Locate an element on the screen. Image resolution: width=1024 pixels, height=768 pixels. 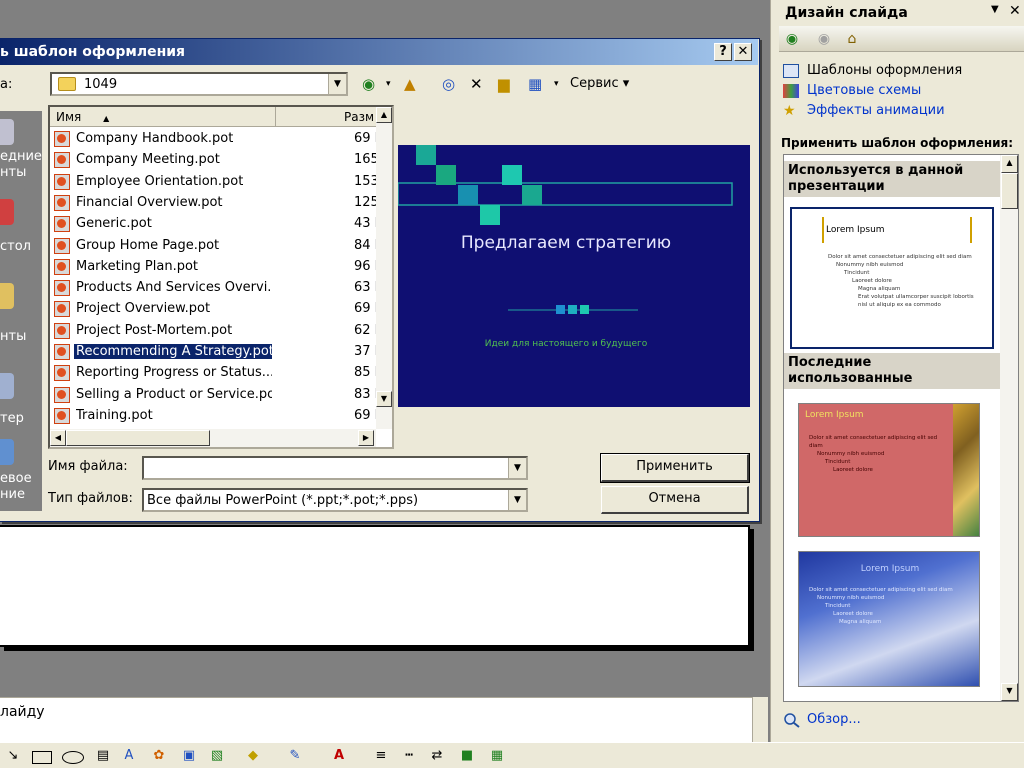
cancel-button: Отмена is located at coordinates (675, 500).